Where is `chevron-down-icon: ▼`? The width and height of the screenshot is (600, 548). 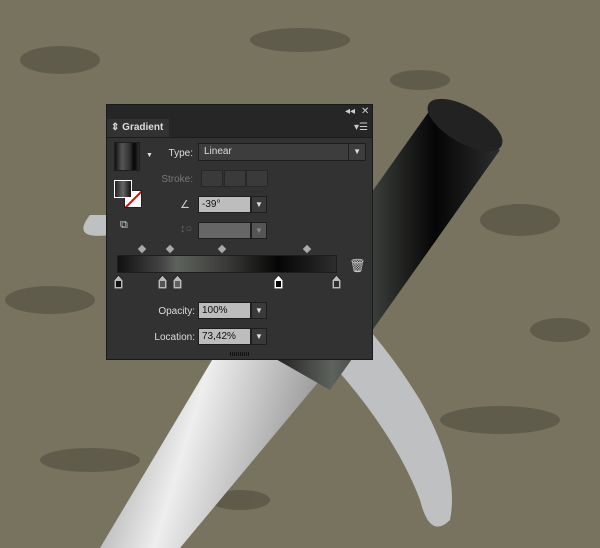
chevron-down-icon: ▼ is located at coordinates (354, 152).